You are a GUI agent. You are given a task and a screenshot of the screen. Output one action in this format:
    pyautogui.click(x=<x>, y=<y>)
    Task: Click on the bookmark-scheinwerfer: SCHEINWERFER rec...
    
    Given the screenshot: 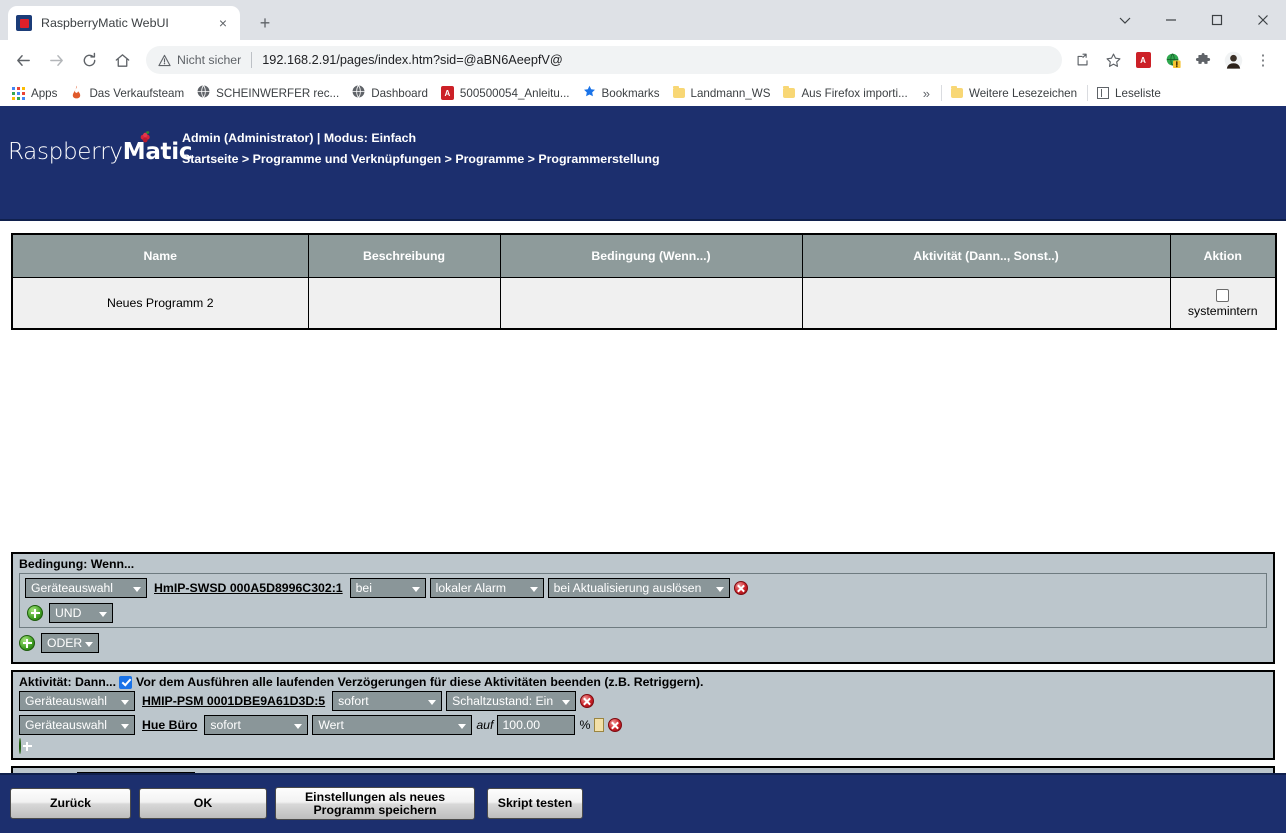 What is the action you would take?
    pyautogui.click(x=268, y=93)
    